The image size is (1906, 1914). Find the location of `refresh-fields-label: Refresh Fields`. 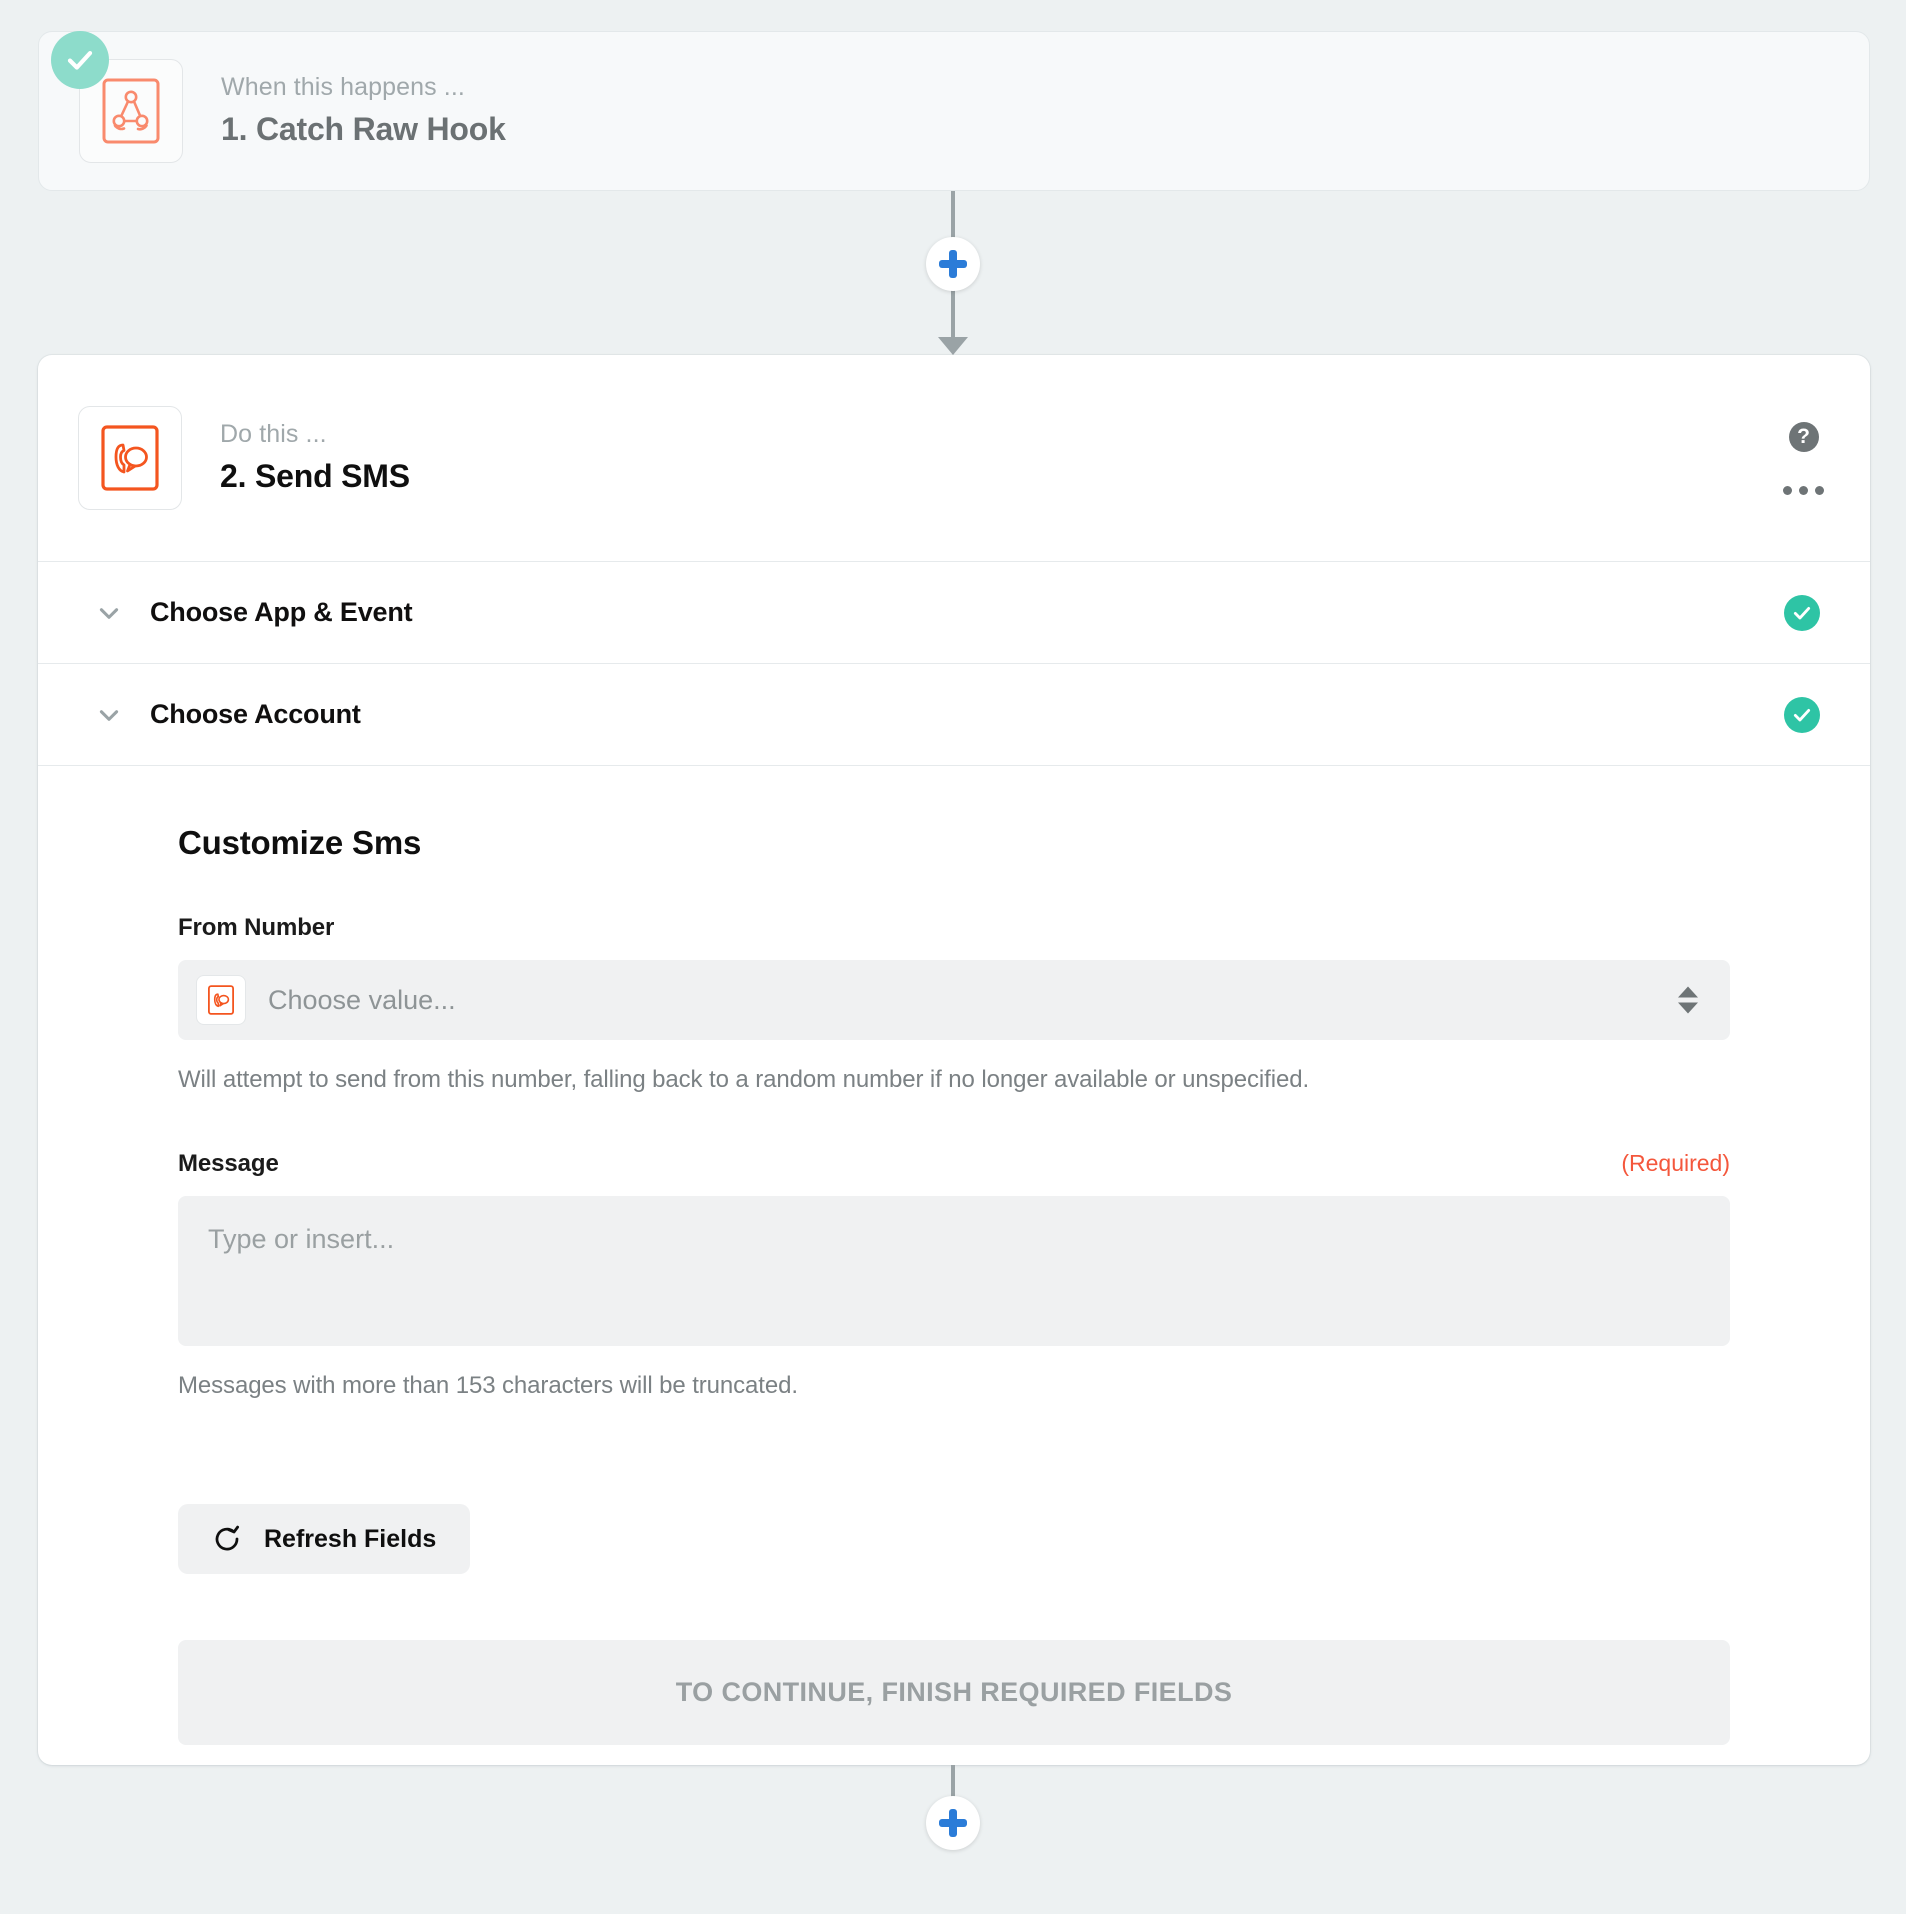

refresh-fields-label: Refresh Fields is located at coordinates (350, 1538).